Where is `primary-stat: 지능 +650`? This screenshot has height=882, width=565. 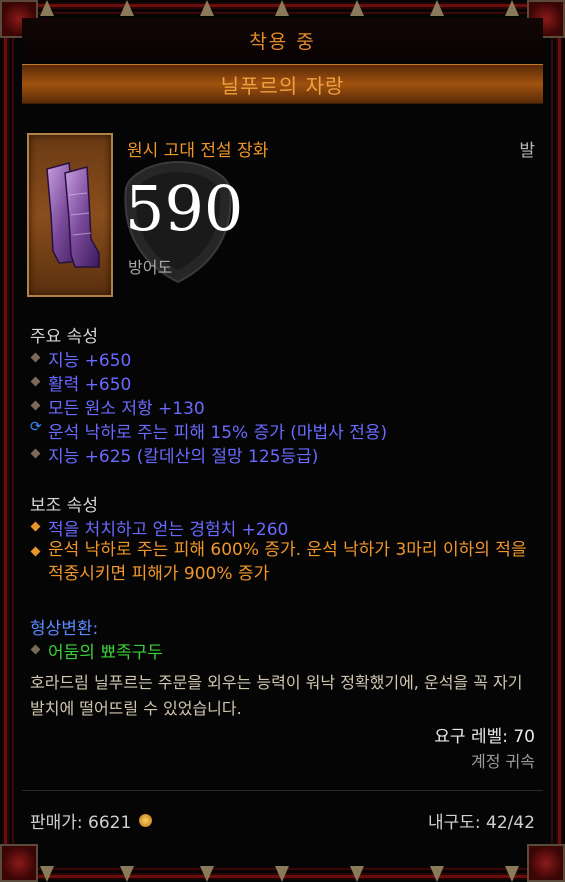
primary-stat: 지능 +650 is located at coordinates (80, 358).